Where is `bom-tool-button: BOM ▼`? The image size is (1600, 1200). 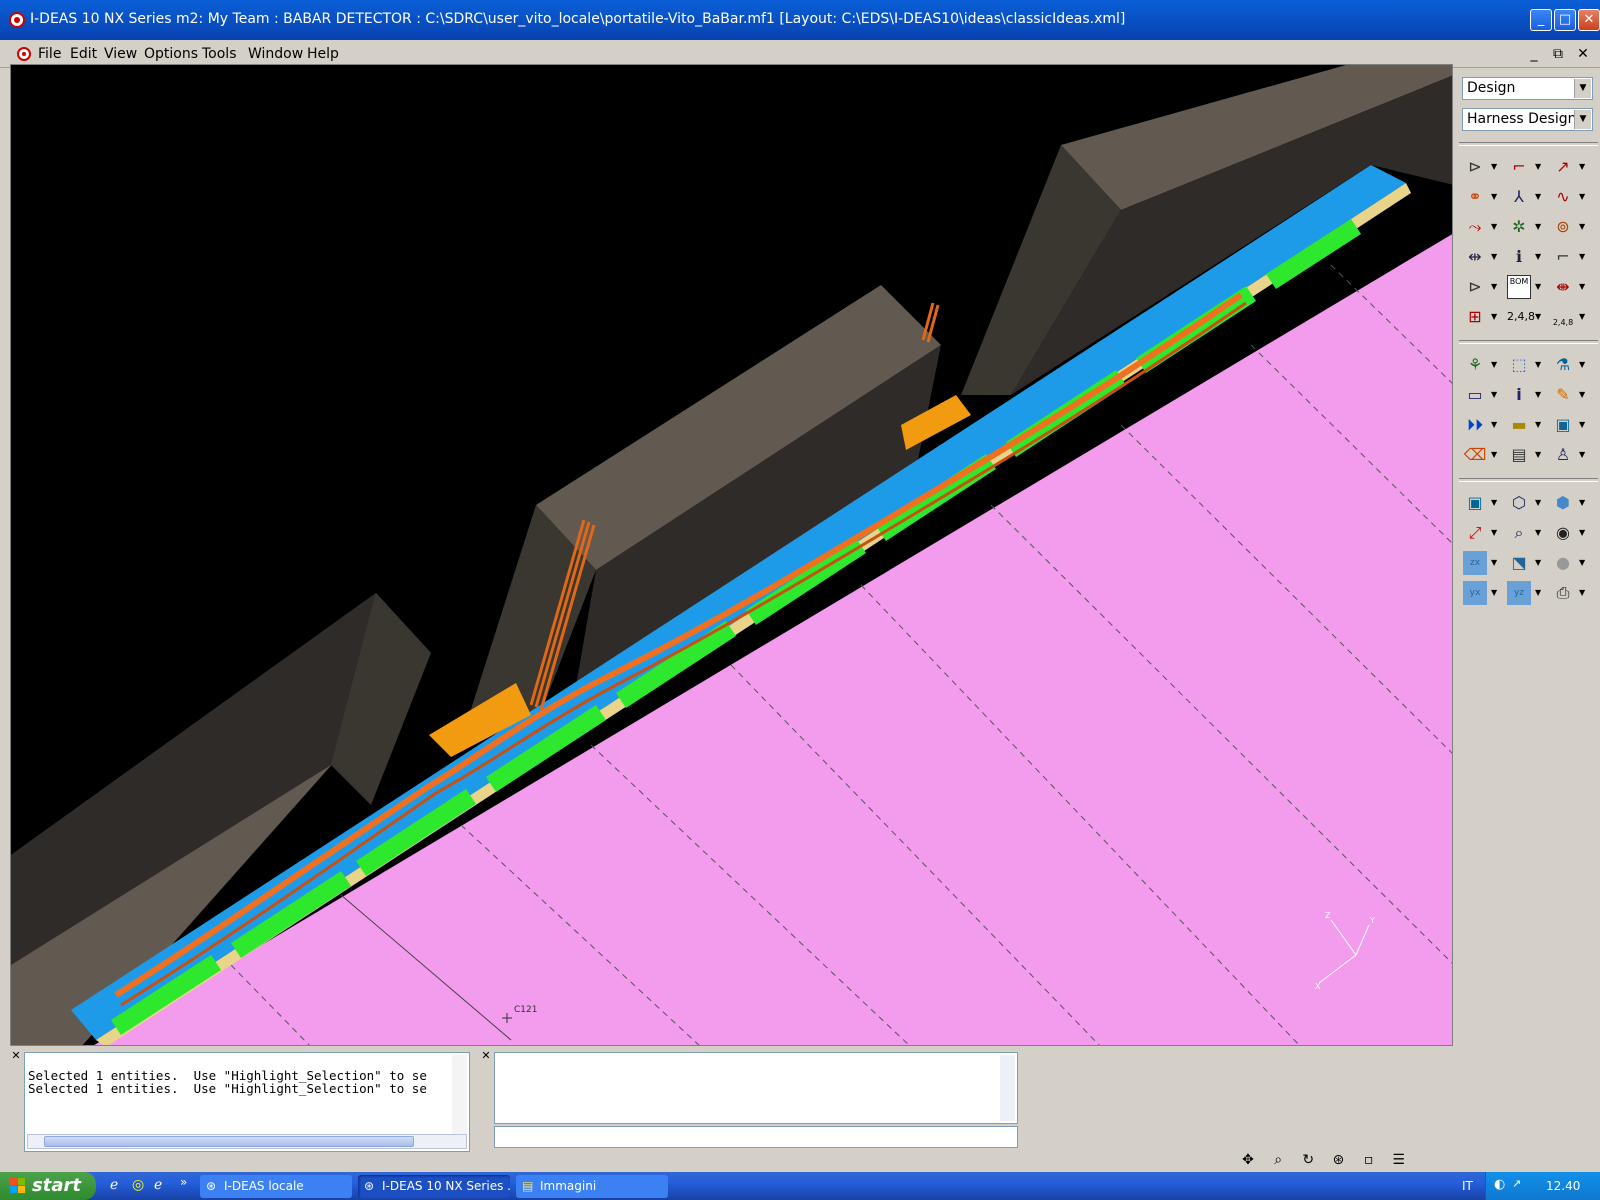 bom-tool-button: BOM ▼ is located at coordinates (1525, 287).